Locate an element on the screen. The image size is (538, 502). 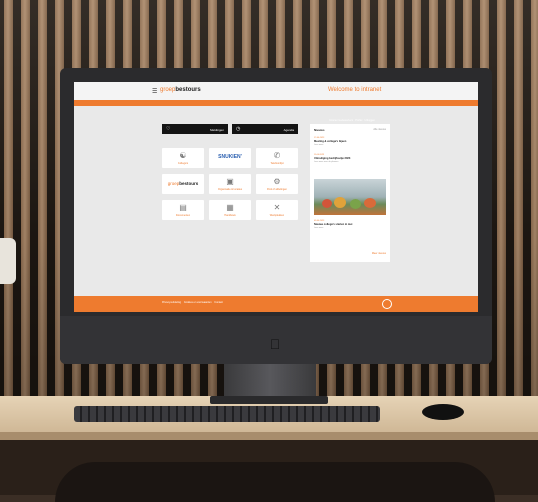
desk-edge is located at coordinates (269, 436).